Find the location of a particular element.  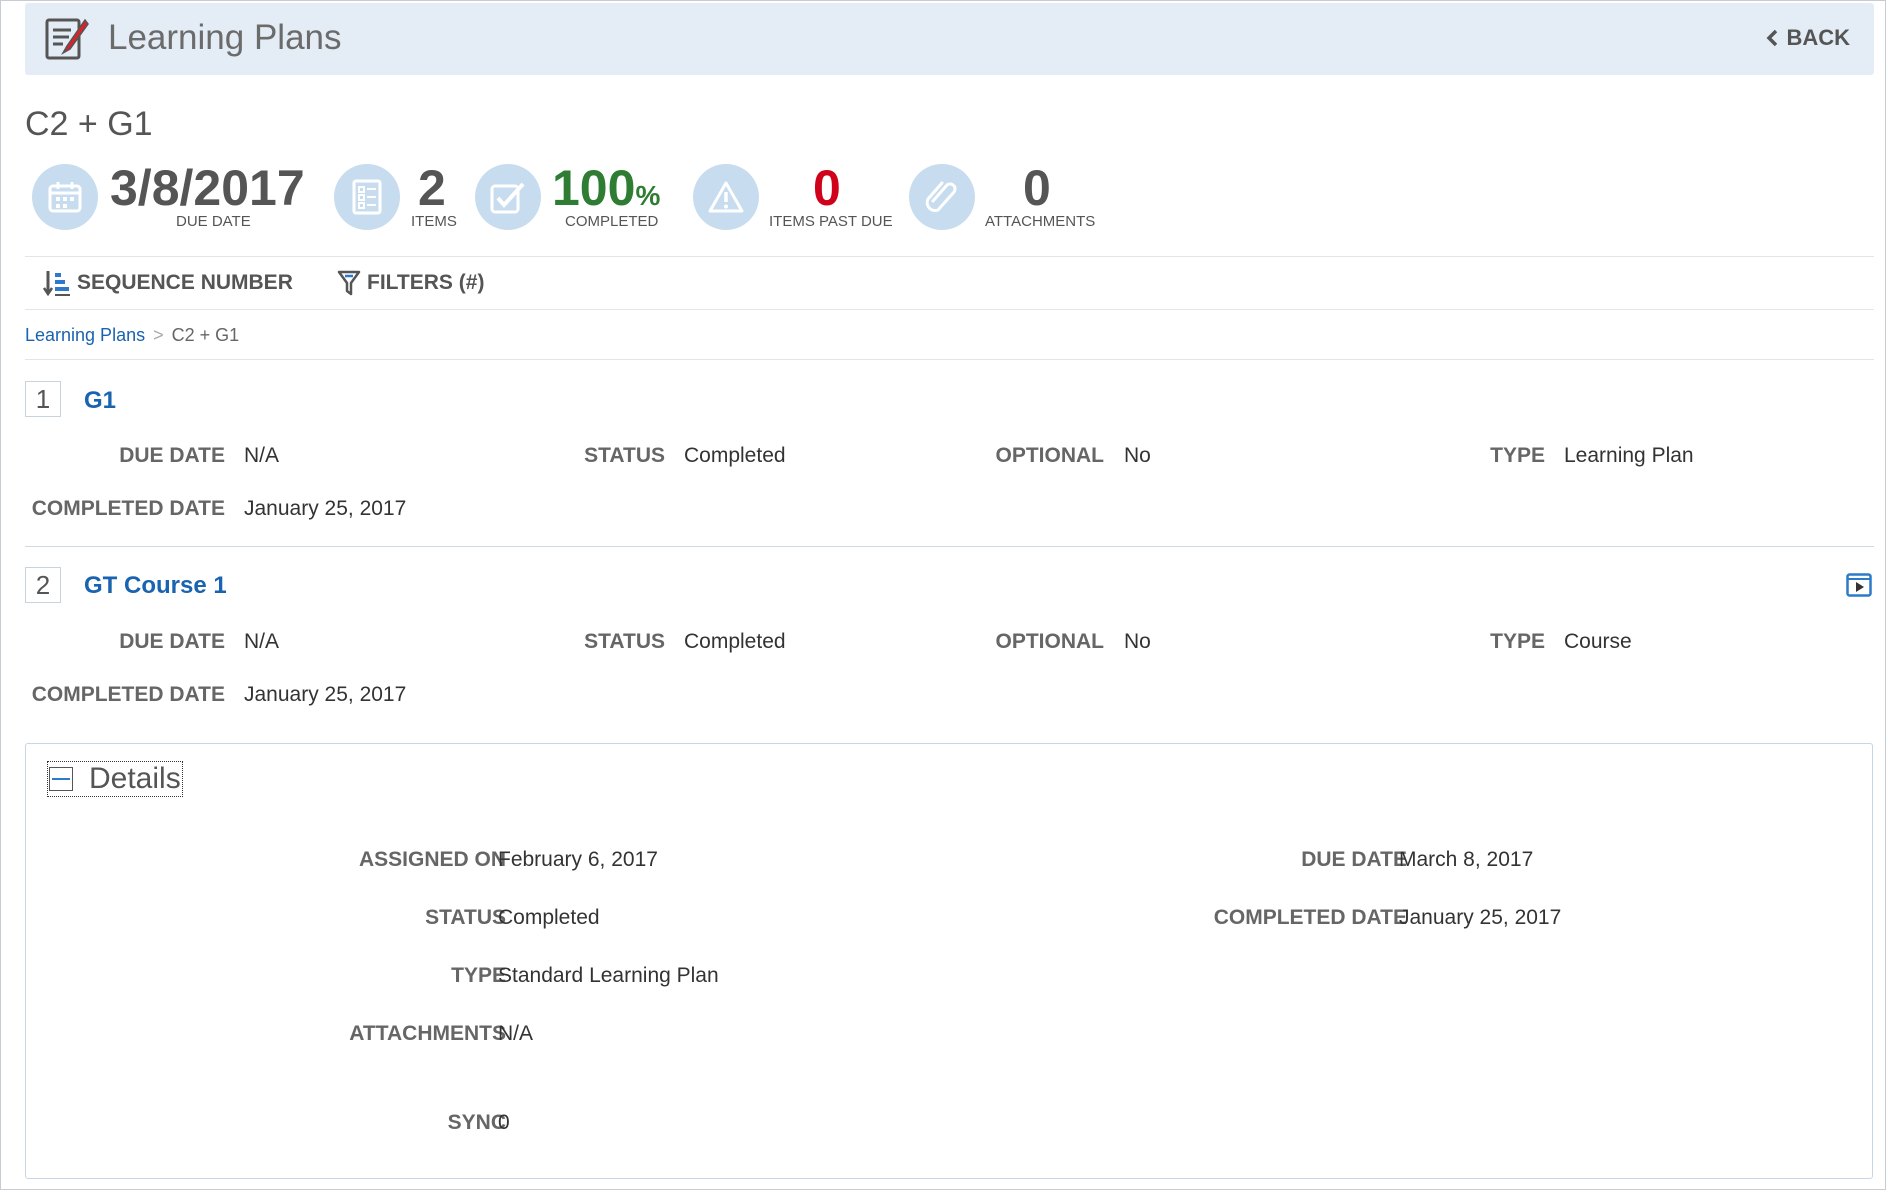

breadcrumb-link-learning-plans: Learning Plans is located at coordinates (85, 335).